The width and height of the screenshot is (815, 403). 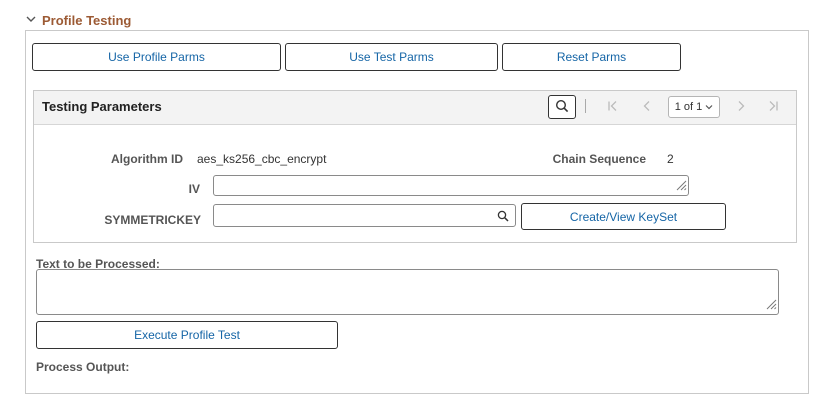 I want to click on use-profile-parms-button: Use Profile Parms, so click(x=156, y=57).